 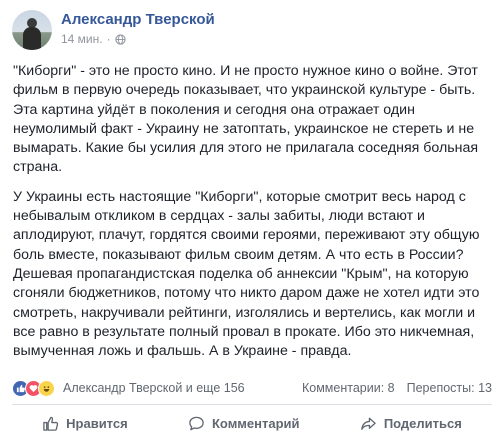 I want to click on engagement-counts: Комментарии: 8 Перепосты: 13, so click(x=397, y=388).